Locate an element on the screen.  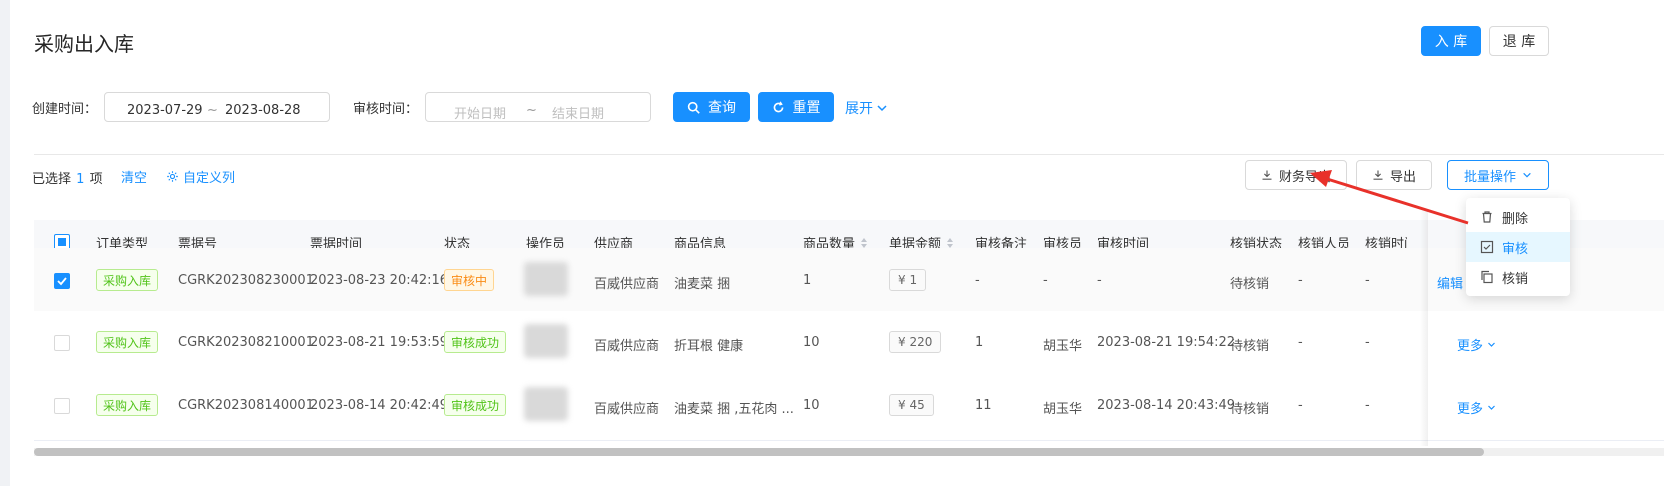
fixed-column-shadow is located at coordinates (1424, 328).